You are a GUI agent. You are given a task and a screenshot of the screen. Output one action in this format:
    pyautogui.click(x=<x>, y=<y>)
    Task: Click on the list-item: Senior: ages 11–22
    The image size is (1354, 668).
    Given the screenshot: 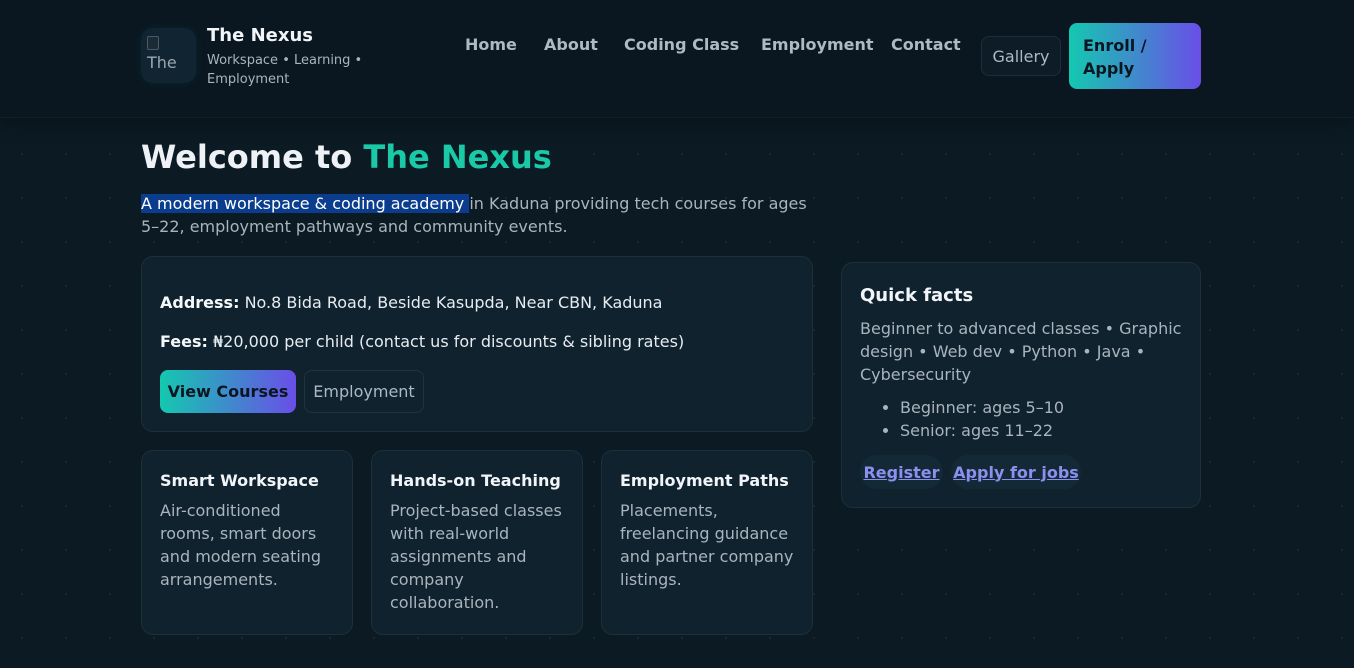 What is the action you would take?
    pyautogui.click(x=982, y=430)
    